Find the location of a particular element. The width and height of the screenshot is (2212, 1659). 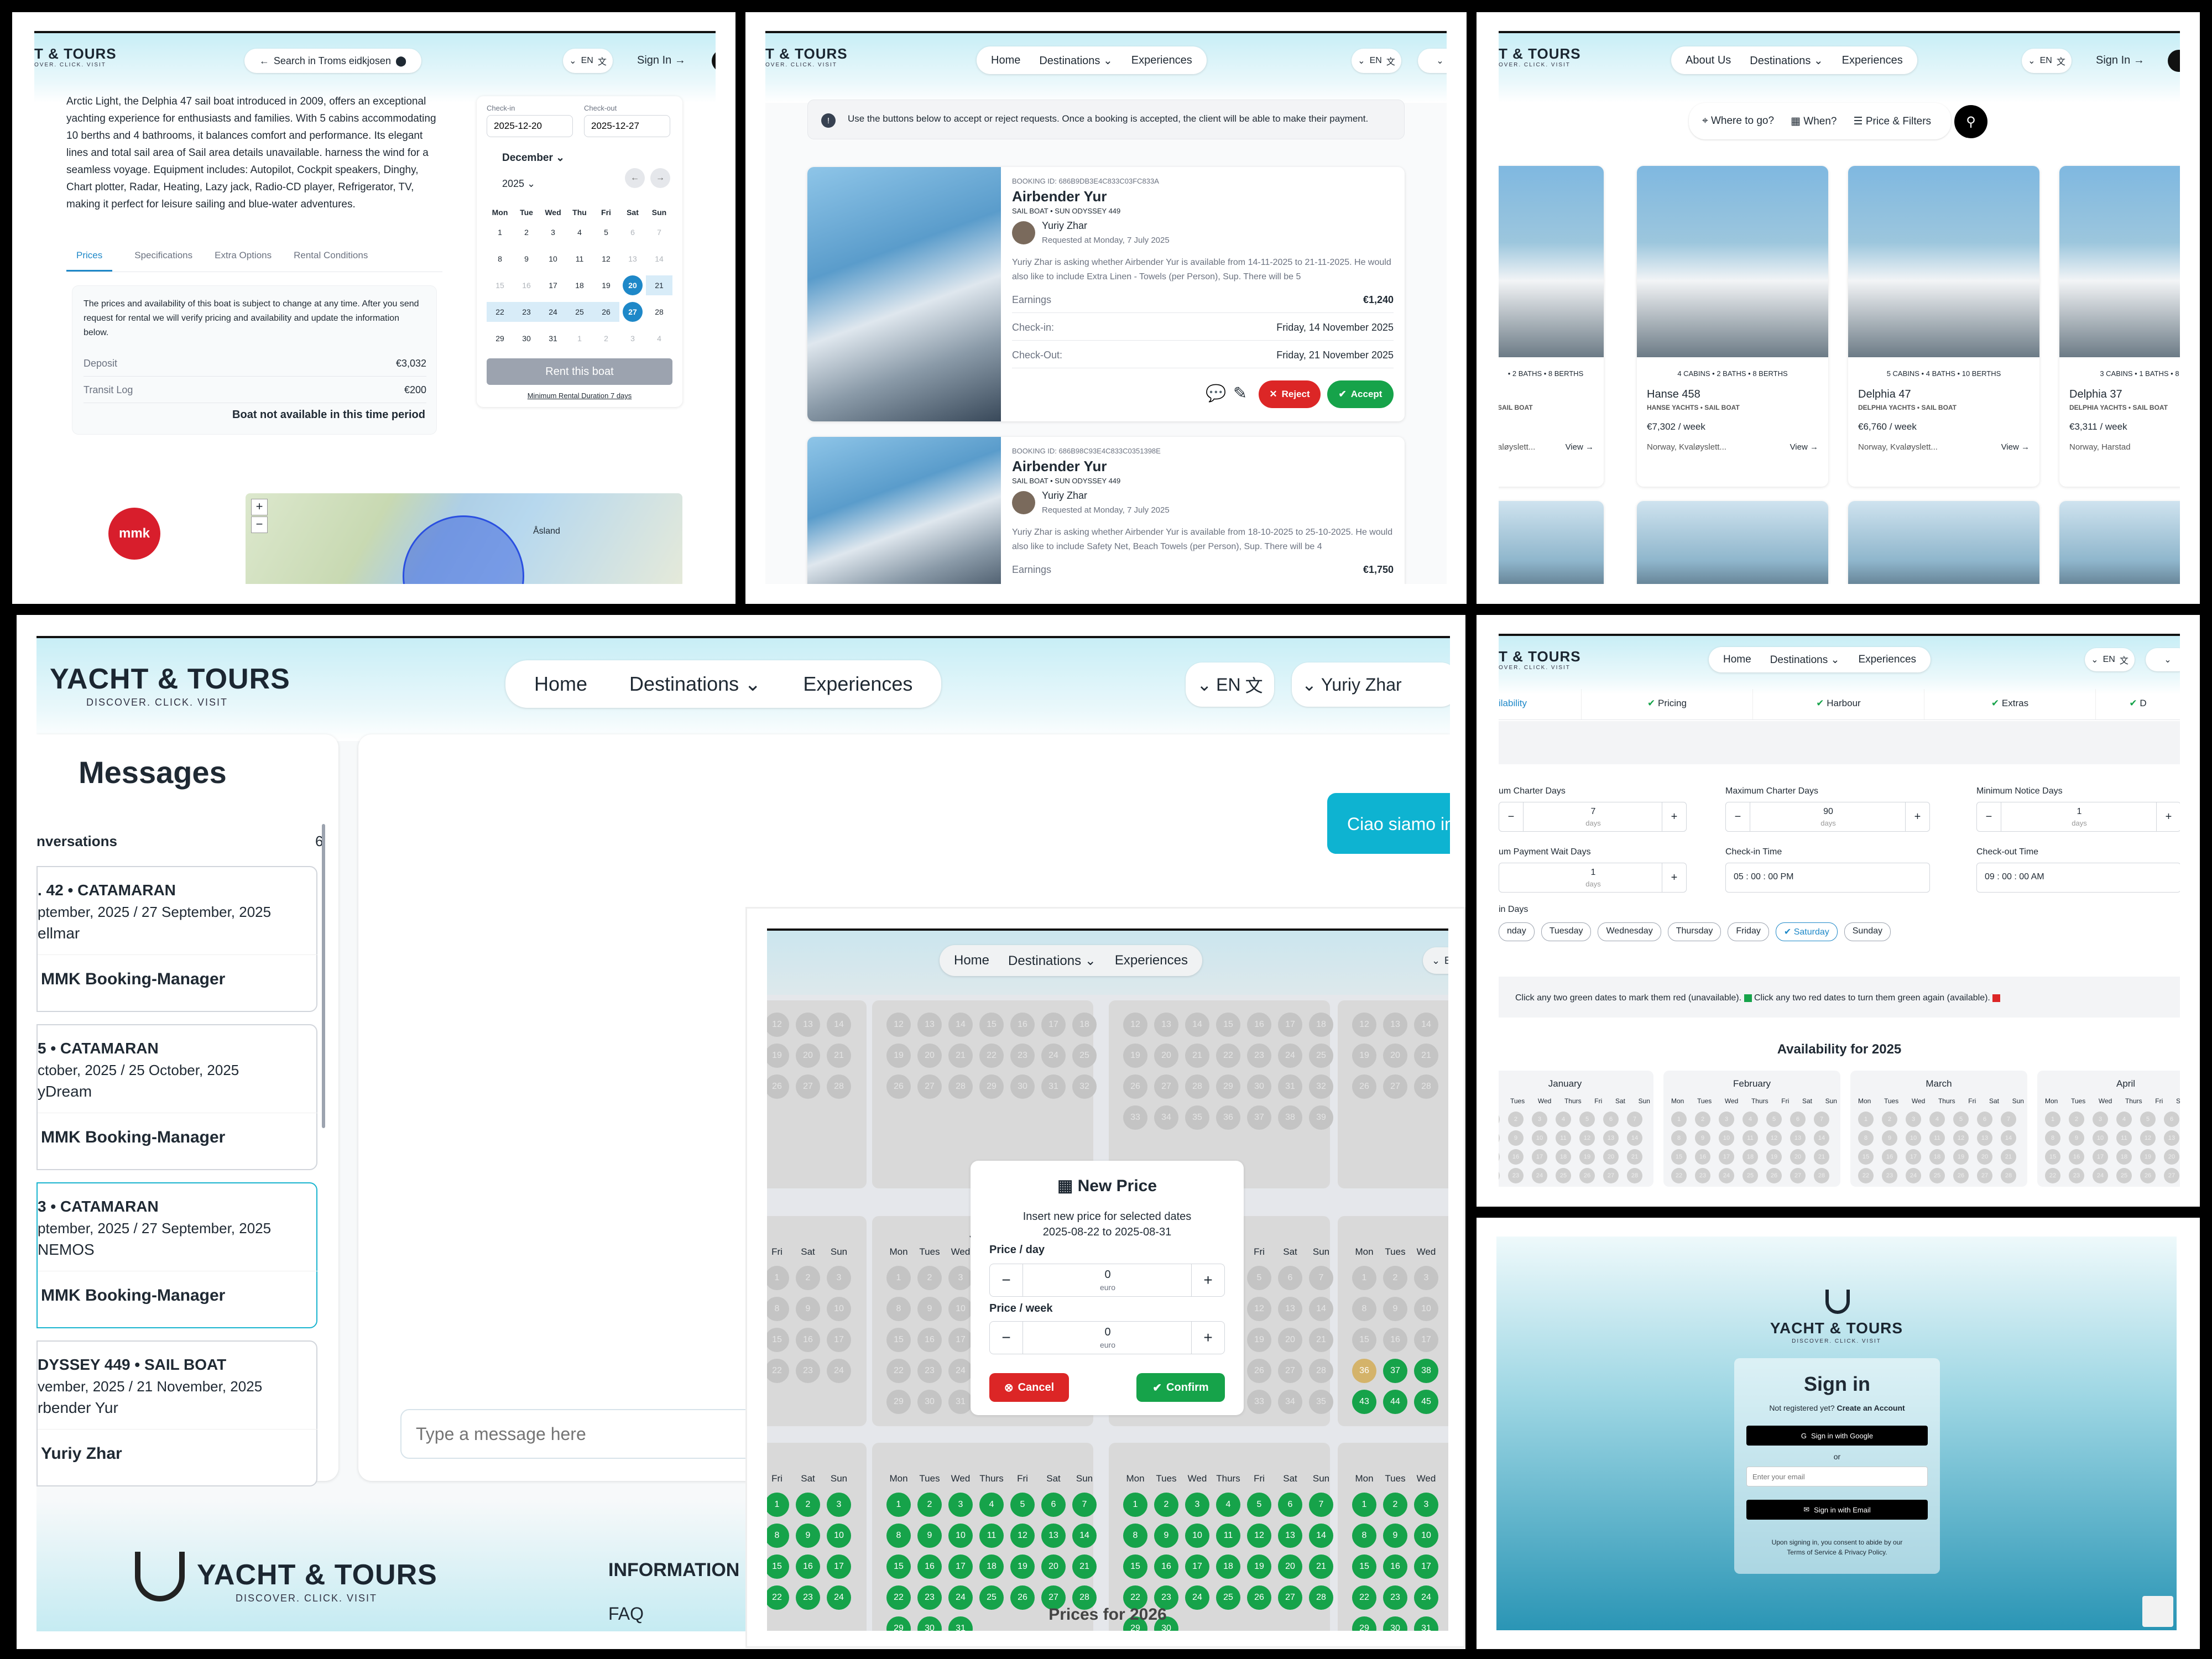

calendar-day: 36 is located at coordinates (1364, 1371).